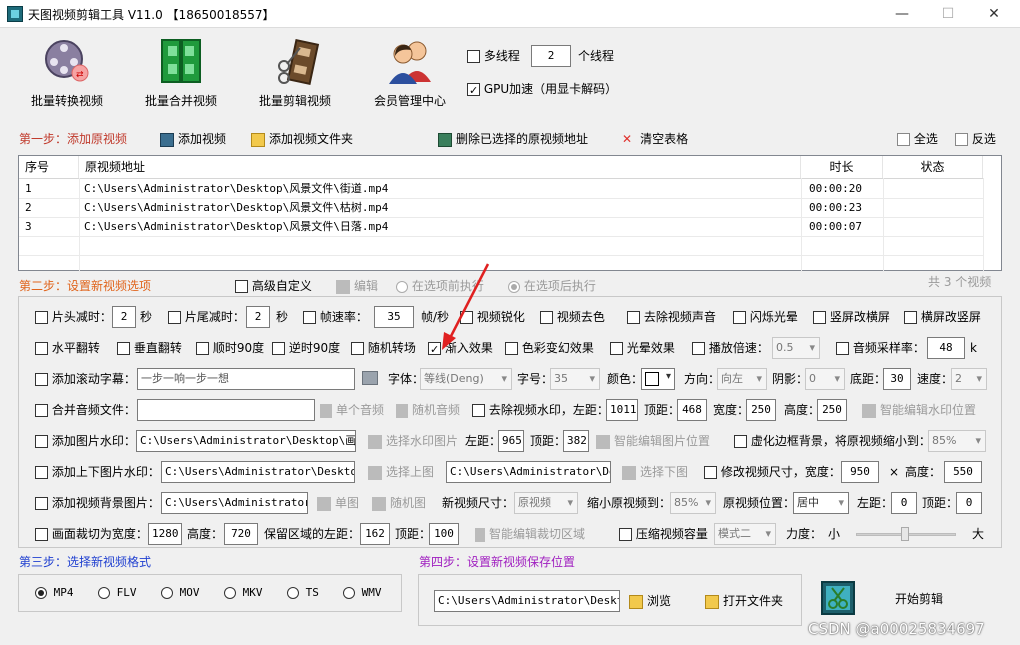  I want to click on select-all-button: 全选, so click(917, 139).